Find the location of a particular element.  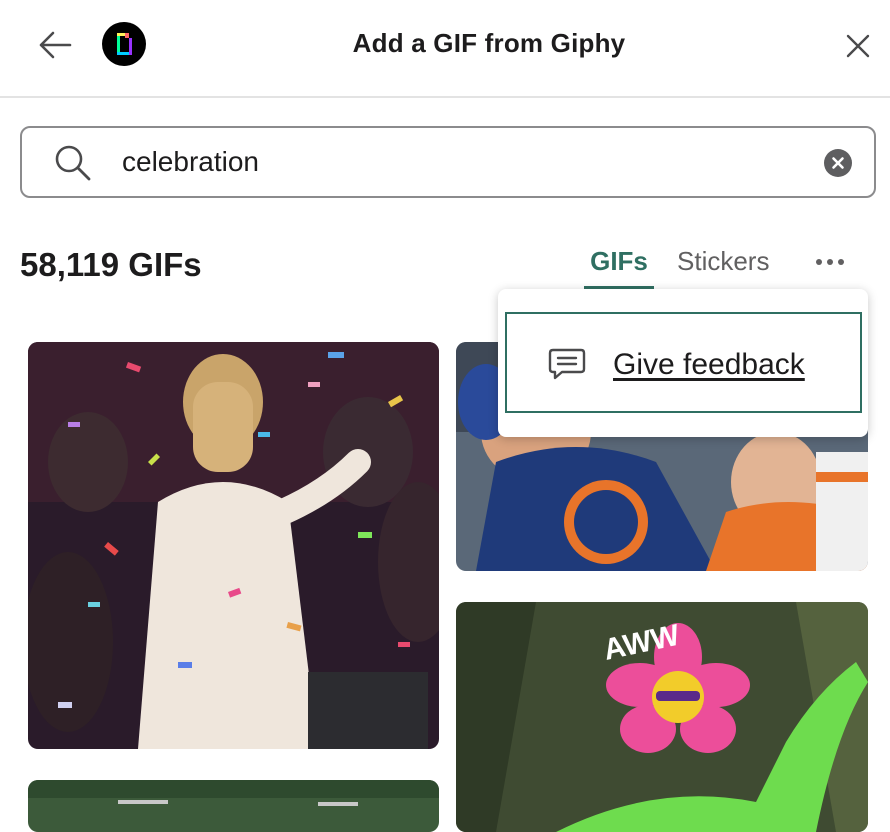

give-feedback-menu-item: Give feedback is located at coordinates (683, 362).